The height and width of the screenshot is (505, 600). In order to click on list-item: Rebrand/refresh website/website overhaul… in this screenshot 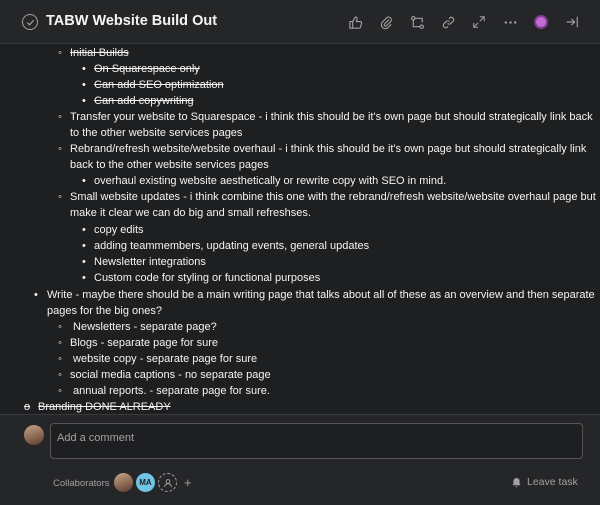, I will do `click(328, 149)`.